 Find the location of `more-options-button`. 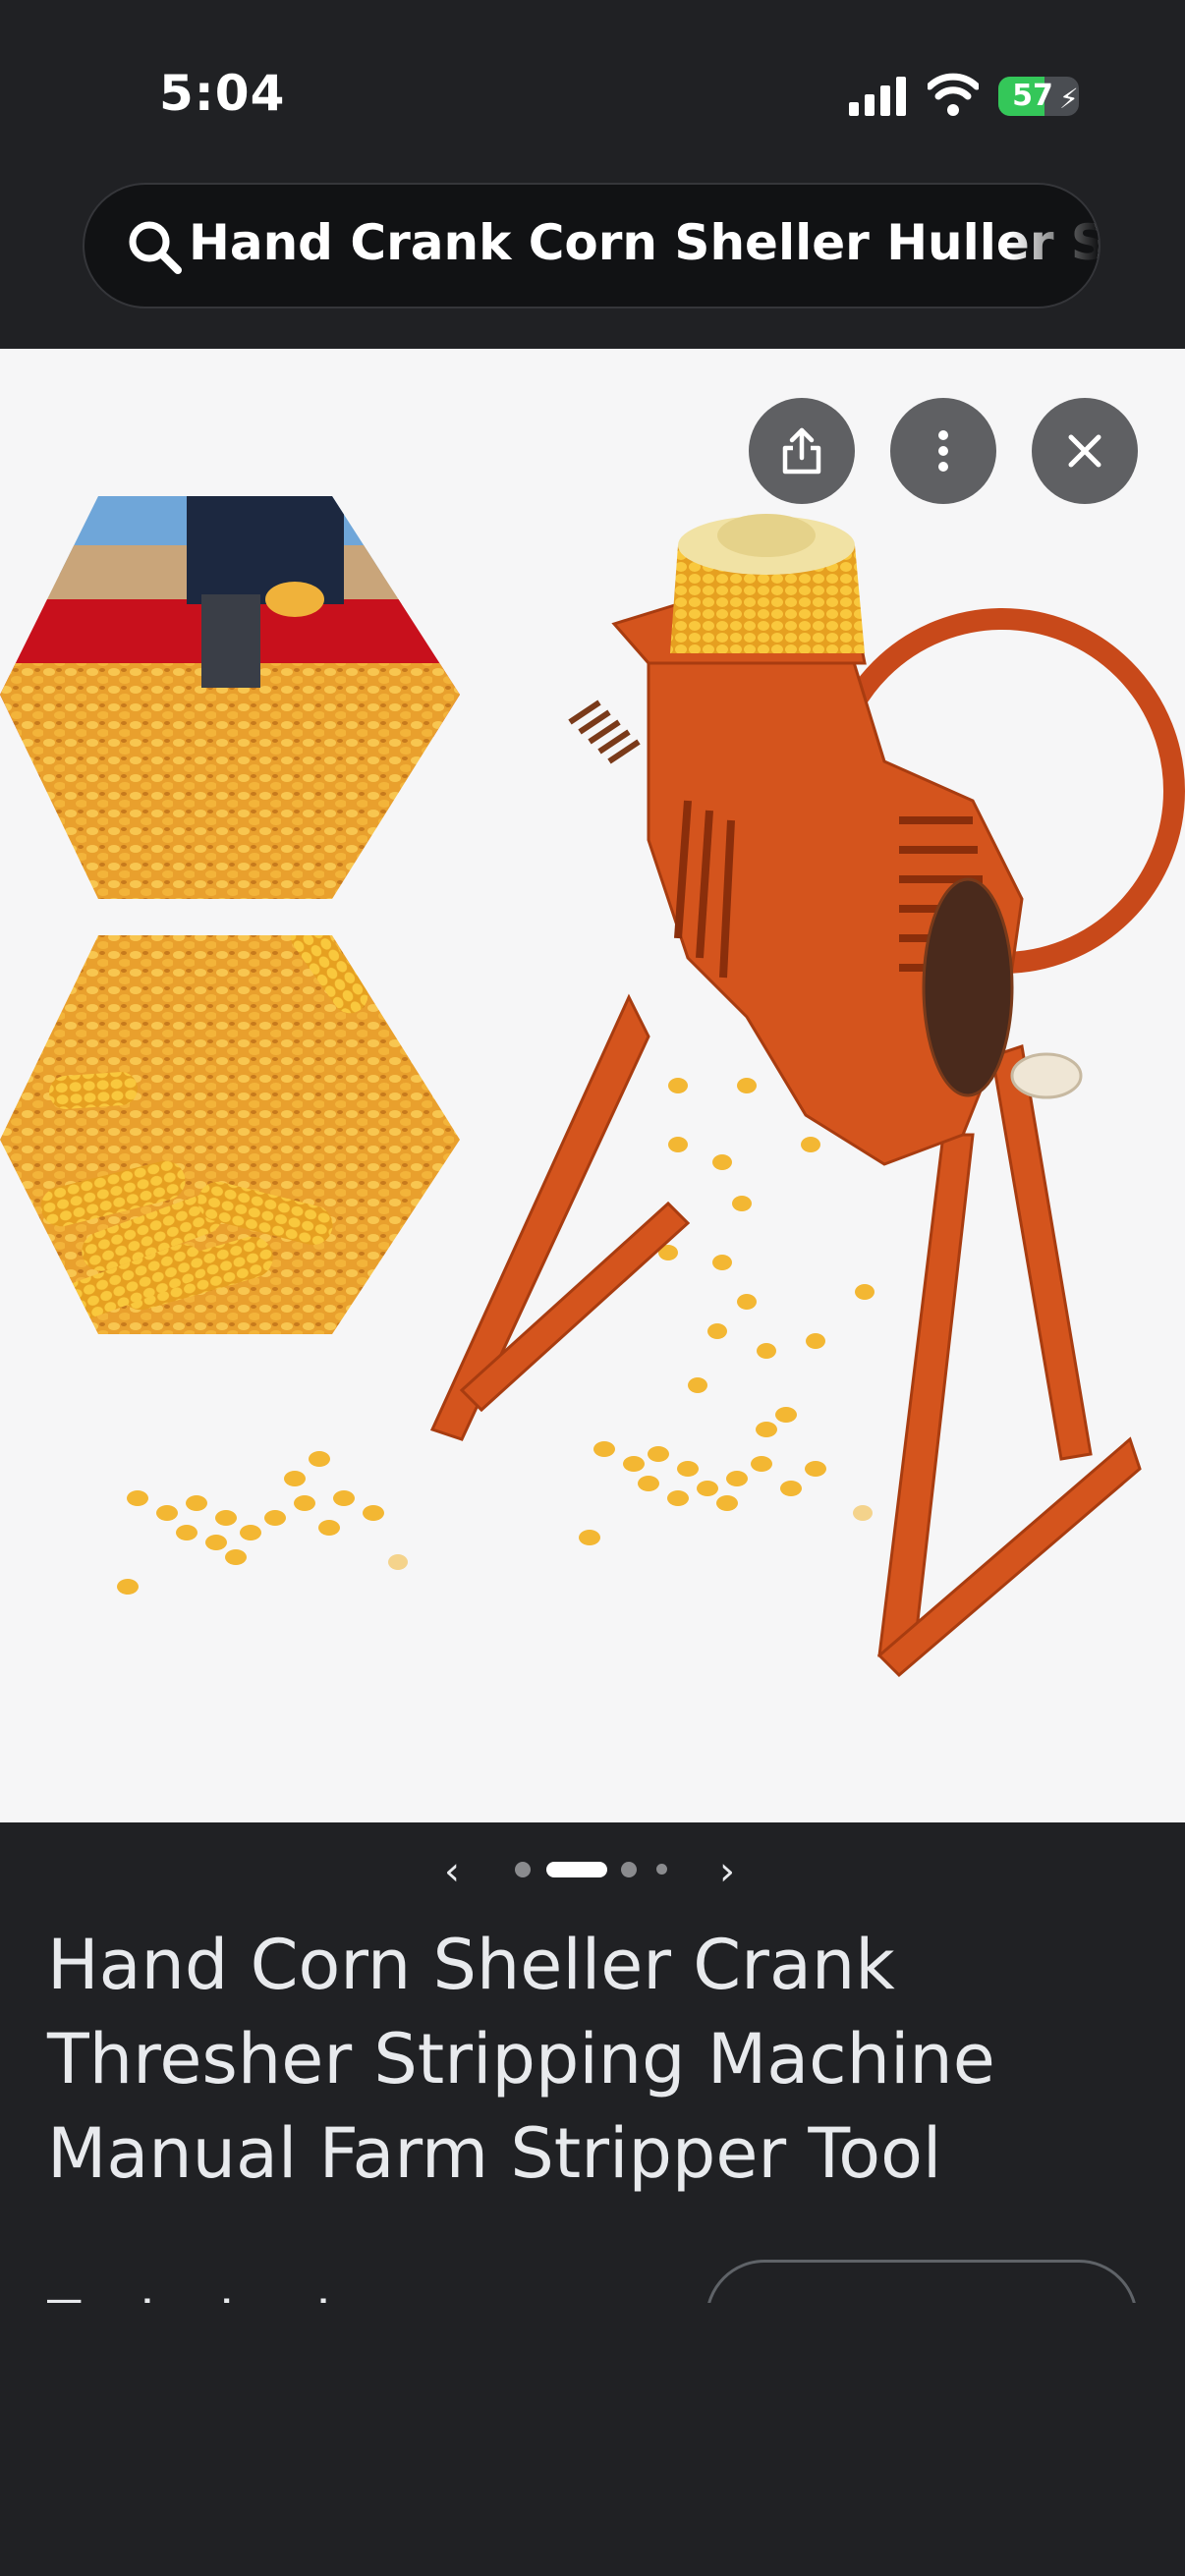

more-options-button is located at coordinates (943, 451).